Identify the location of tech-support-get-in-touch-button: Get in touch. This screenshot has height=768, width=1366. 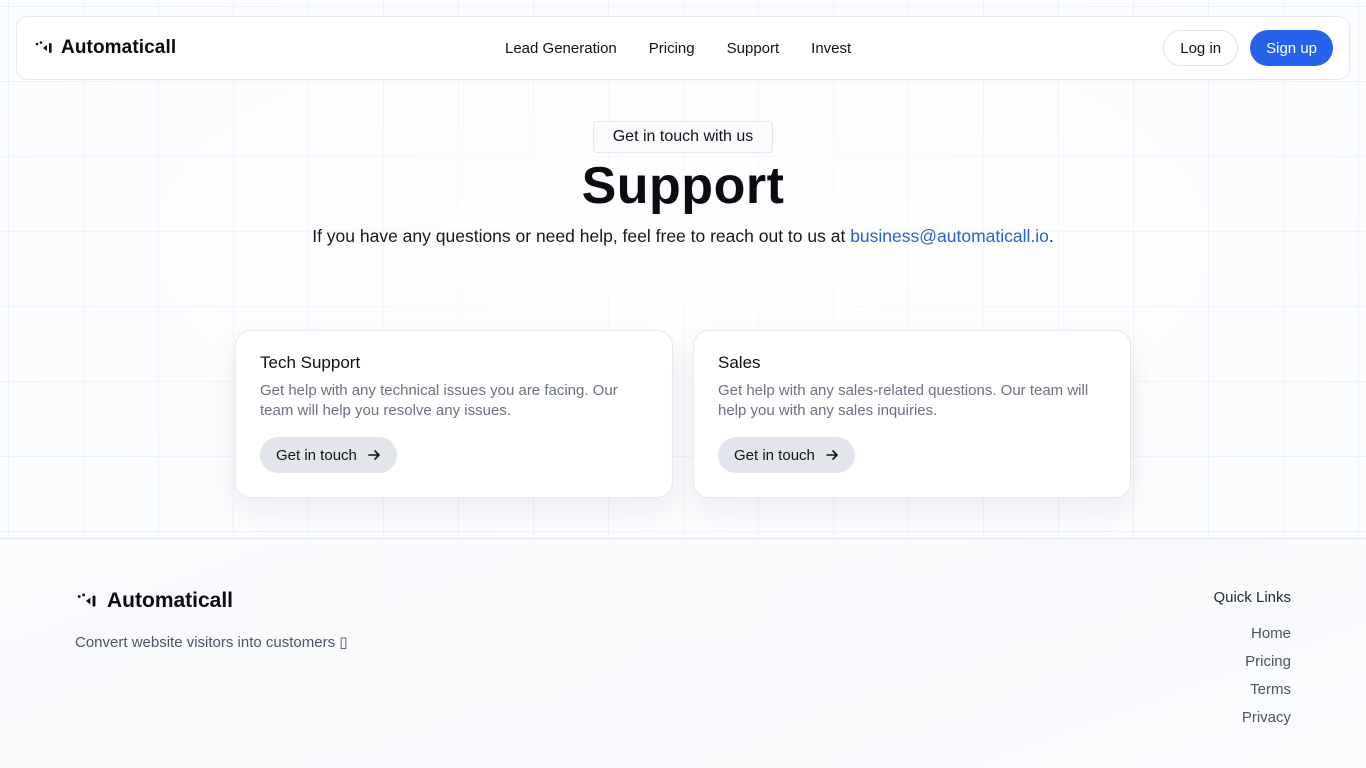
(328, 455).